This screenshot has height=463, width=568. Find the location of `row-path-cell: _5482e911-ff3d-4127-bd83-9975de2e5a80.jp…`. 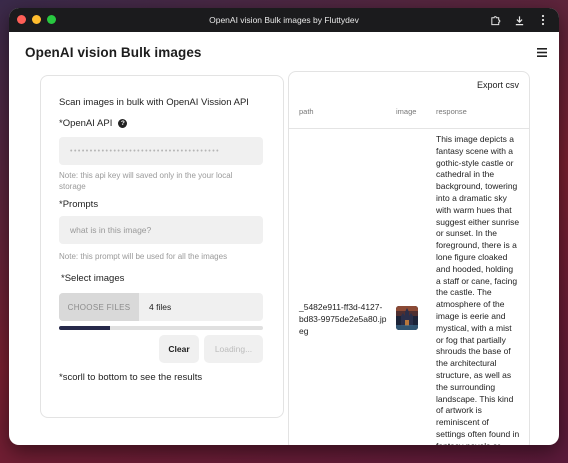

row-path-cell: _5482e911-ff3d-4127-bd83-9975de2e5a80.jp… is located at coordinates (343, 319).